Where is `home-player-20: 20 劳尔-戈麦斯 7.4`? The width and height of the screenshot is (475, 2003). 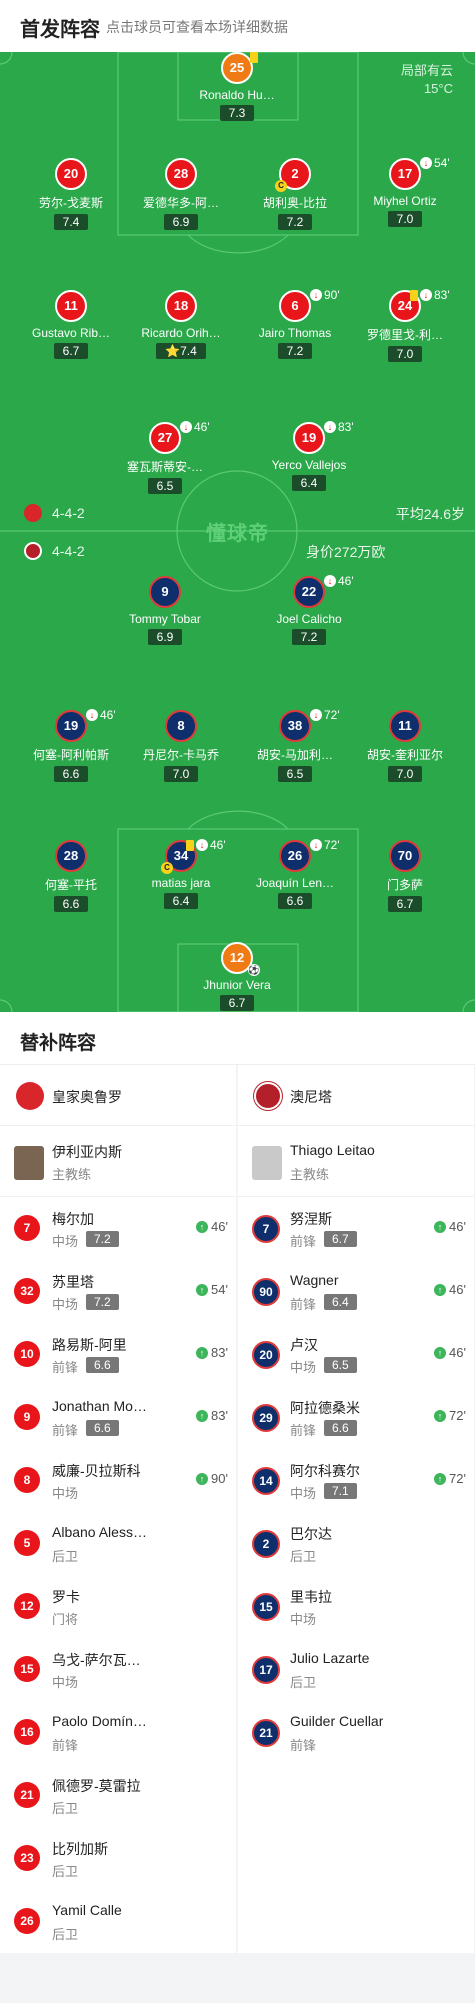
home-player-20: 20 劳尔-戈麦斯 7.4 is located at coordinates (71, 194).